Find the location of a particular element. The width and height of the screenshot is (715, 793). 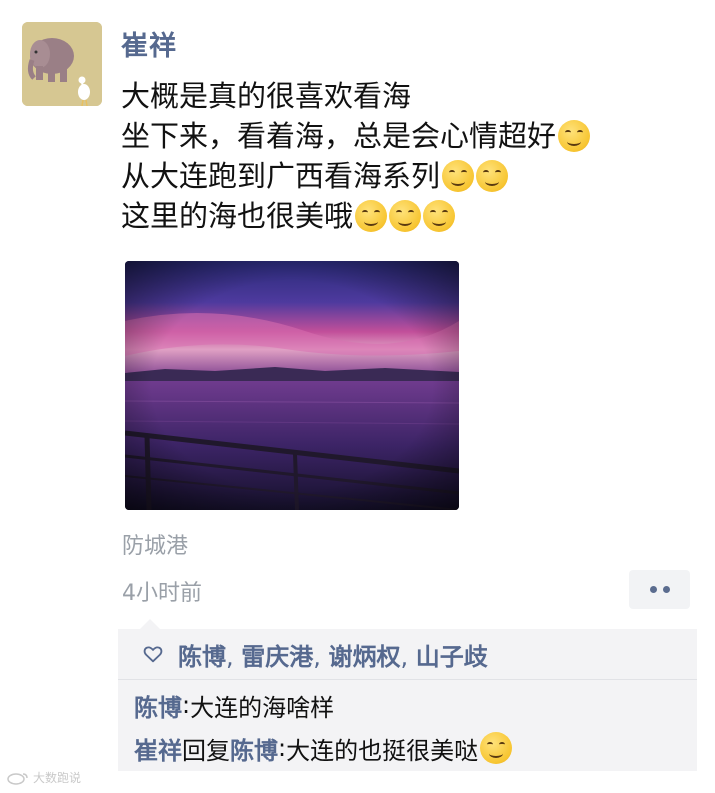

post-line: 从大连跑到广西看海系列 is located at coordinates (411, 176).